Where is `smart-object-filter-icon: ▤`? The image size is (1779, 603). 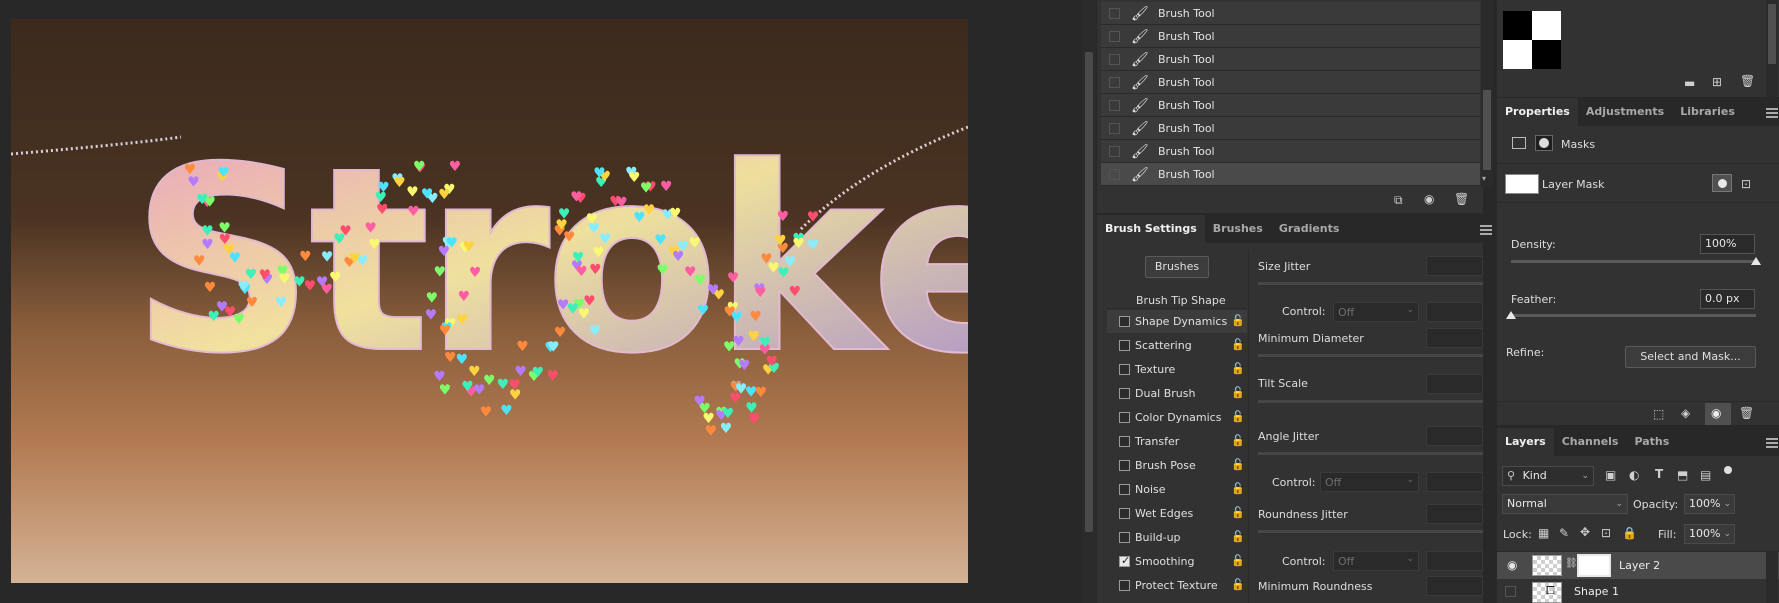 smart-object-filter-icon: ▤ is located at coordinates (1705, 475).